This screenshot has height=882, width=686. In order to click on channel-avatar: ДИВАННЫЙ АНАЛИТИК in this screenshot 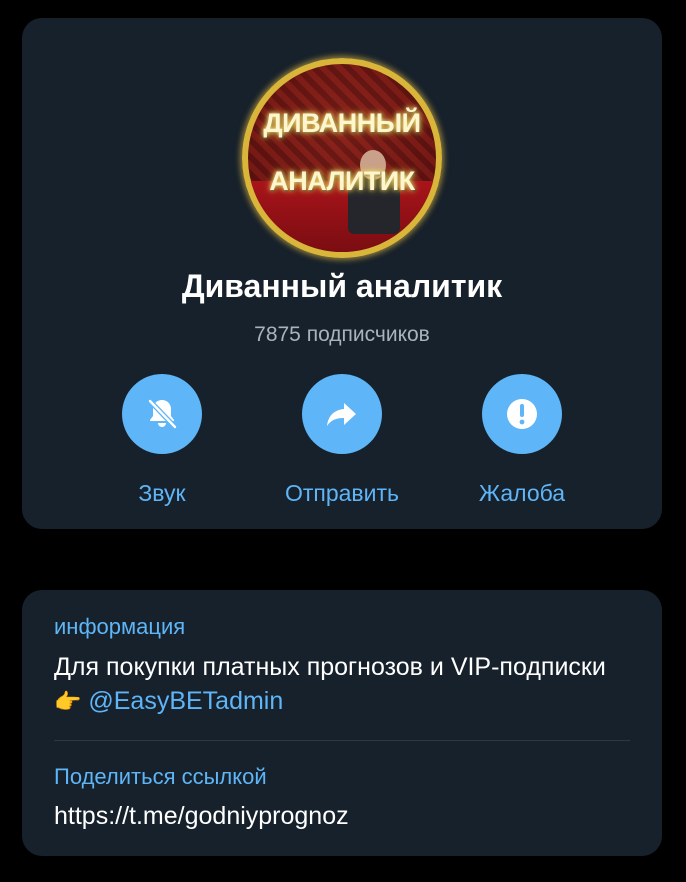, I will do `click(342, 158)`.